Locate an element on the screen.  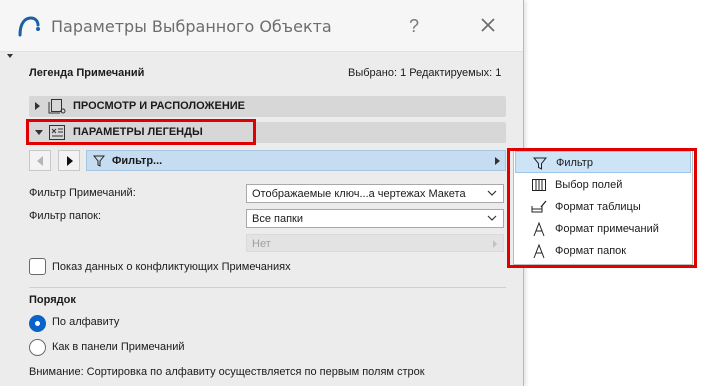
folder-detail-field: Нет is located at coordinates (375, 243).